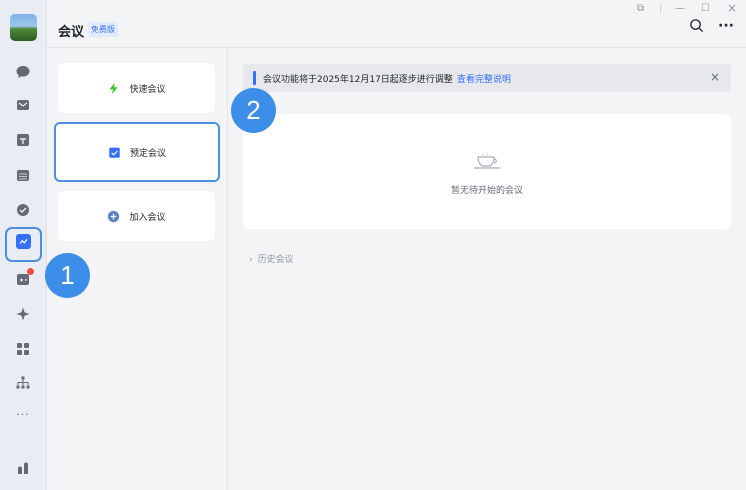 Image resolution: width=746 pixels, height=490 pixels. Describe the element at coordinates (275, 260) in the screenshot. I see `history-label: 历史会议` at that location.